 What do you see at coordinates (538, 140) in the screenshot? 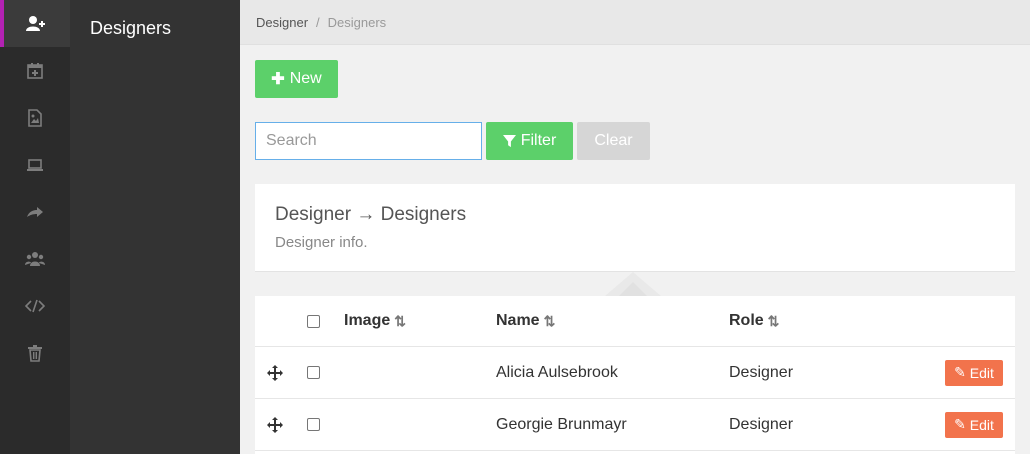
I see `filter-button-label: Filter` at bounding box center [538, 140].